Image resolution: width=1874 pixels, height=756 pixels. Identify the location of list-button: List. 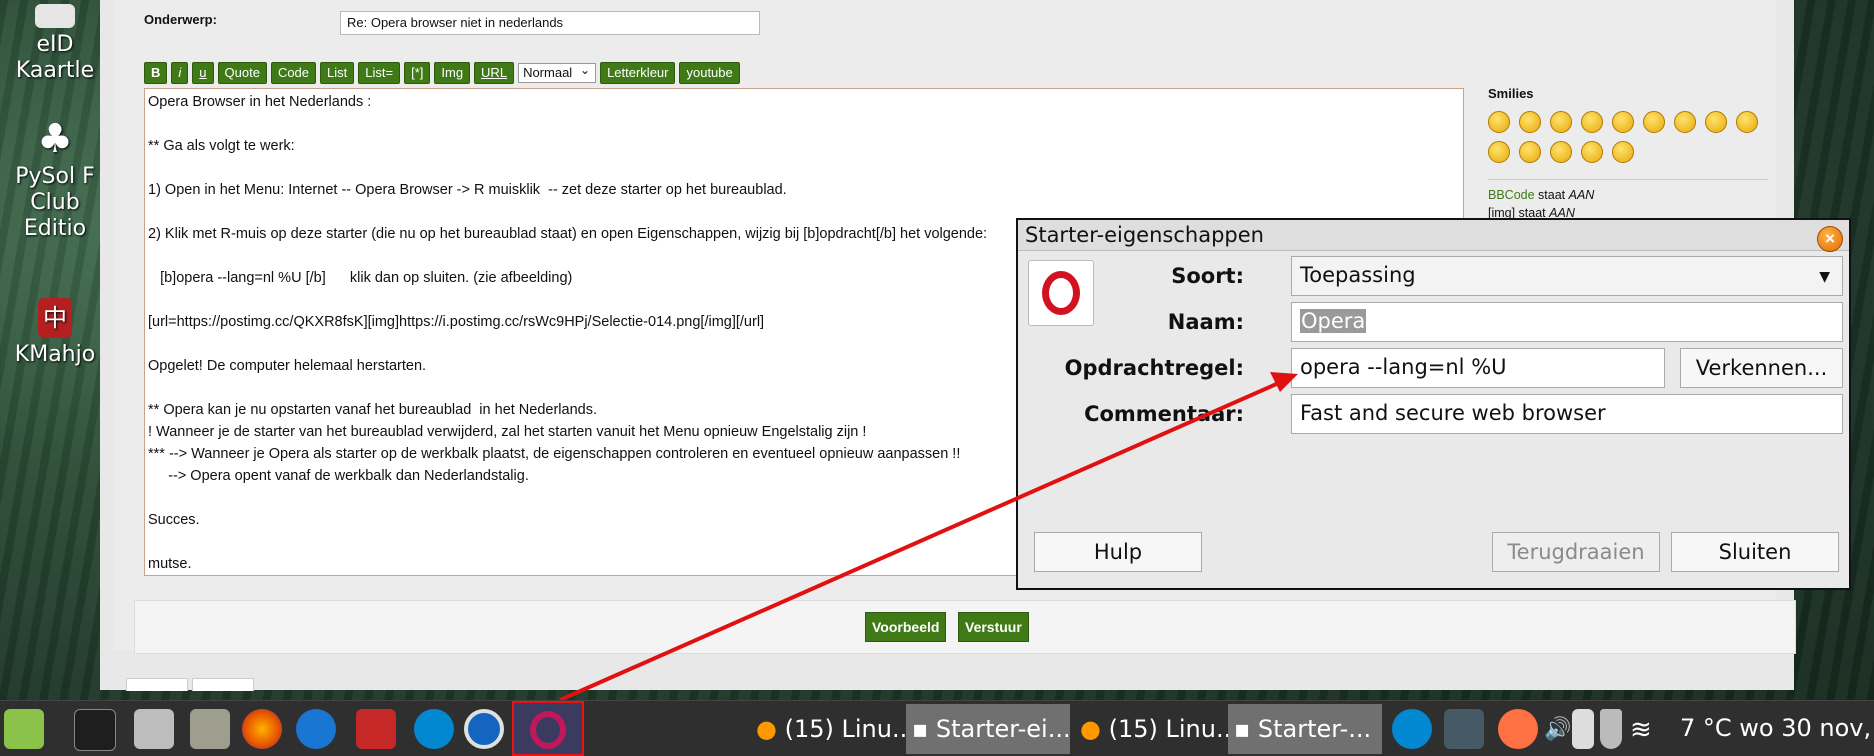
(337, 73).